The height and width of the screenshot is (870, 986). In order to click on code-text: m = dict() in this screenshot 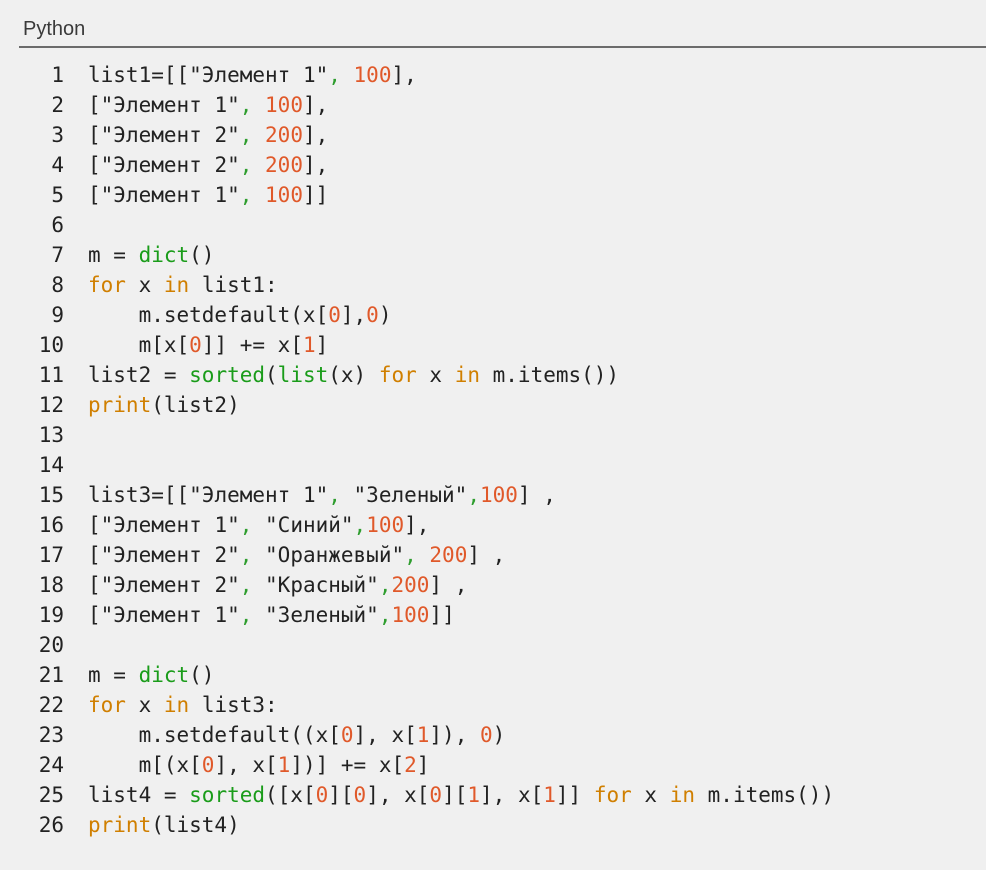, I will do `click(151, 675)`.